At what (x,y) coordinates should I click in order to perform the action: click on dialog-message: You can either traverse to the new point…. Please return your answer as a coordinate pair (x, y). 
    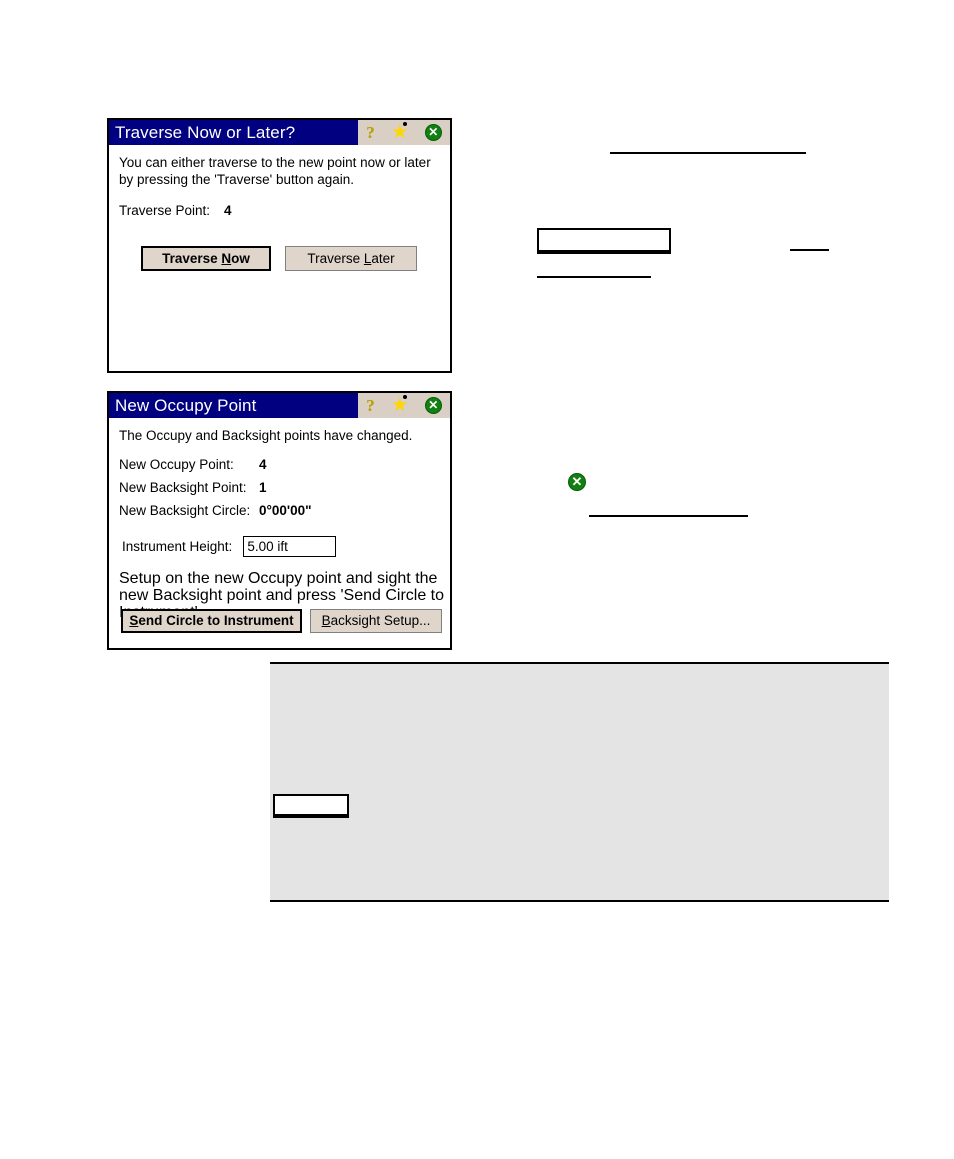
    Looking at the image, I should click on (275, 171).